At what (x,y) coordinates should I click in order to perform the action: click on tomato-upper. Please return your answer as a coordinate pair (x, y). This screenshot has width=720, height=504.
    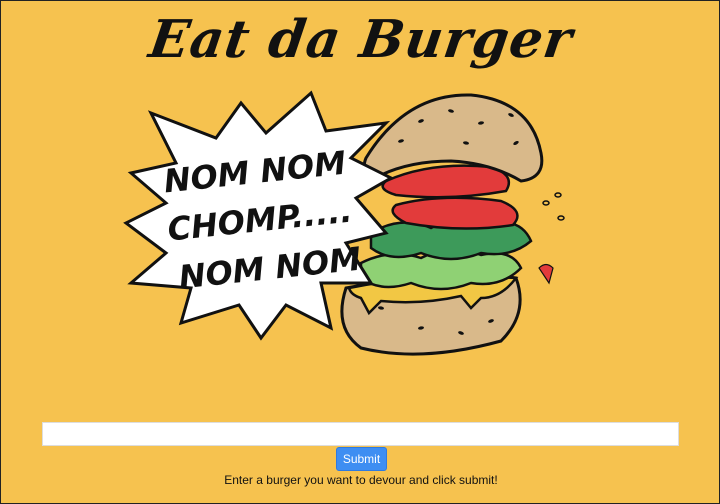
    Looking at the image, I should click on (446, 181).